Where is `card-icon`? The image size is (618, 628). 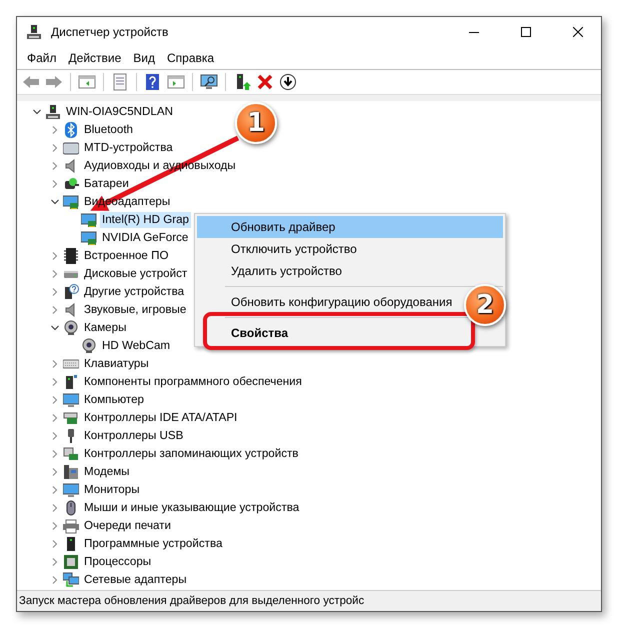
card-icon is located at coordinates (71, 418).